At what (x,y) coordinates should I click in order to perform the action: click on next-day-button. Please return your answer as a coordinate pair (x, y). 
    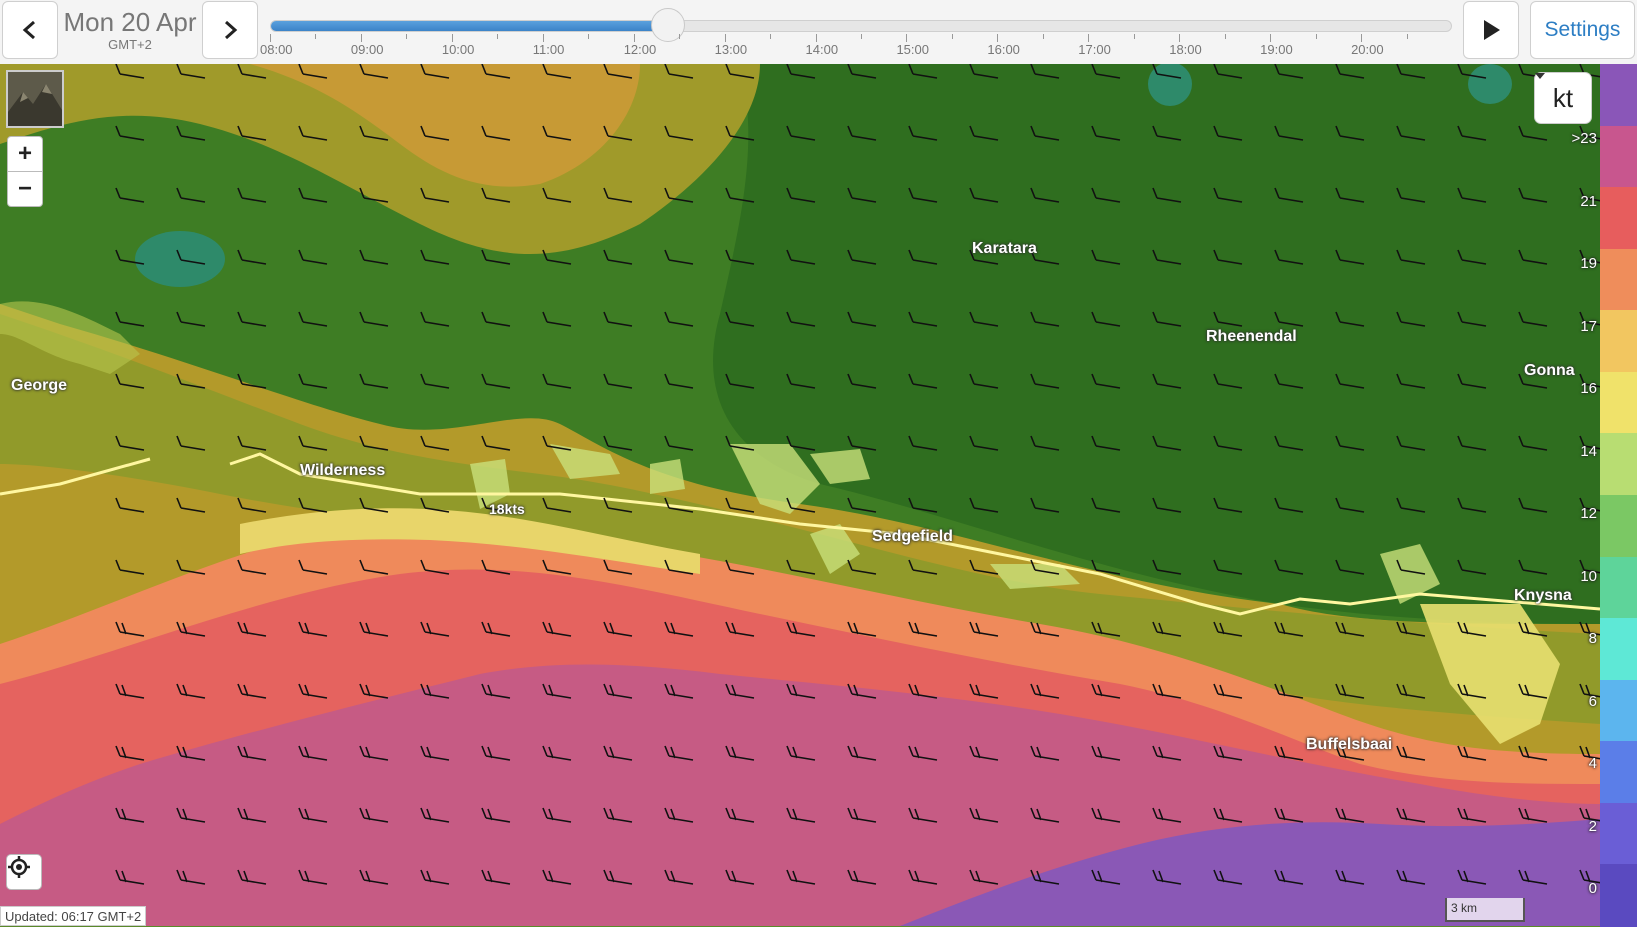
    Looking at the image, I should click on (230, 30).